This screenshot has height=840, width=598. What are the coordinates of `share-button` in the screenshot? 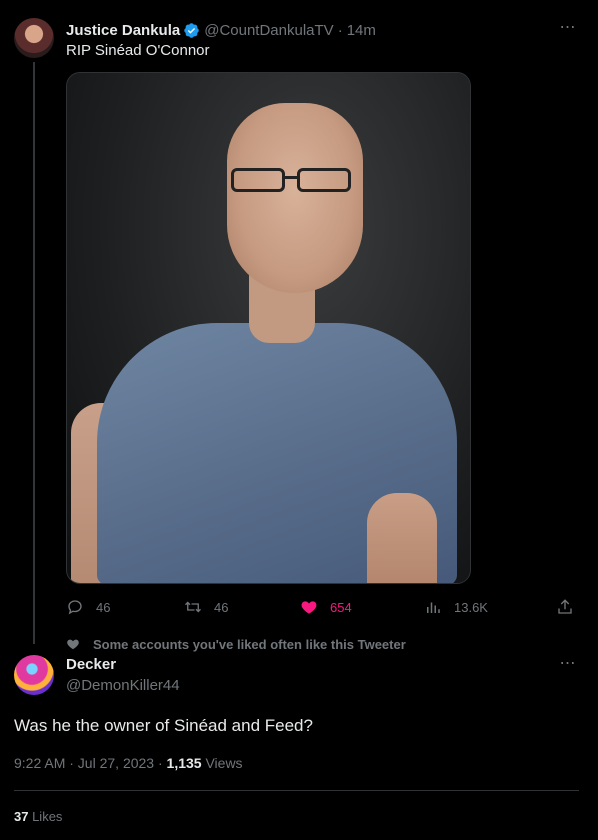 It's located at (571, 607).